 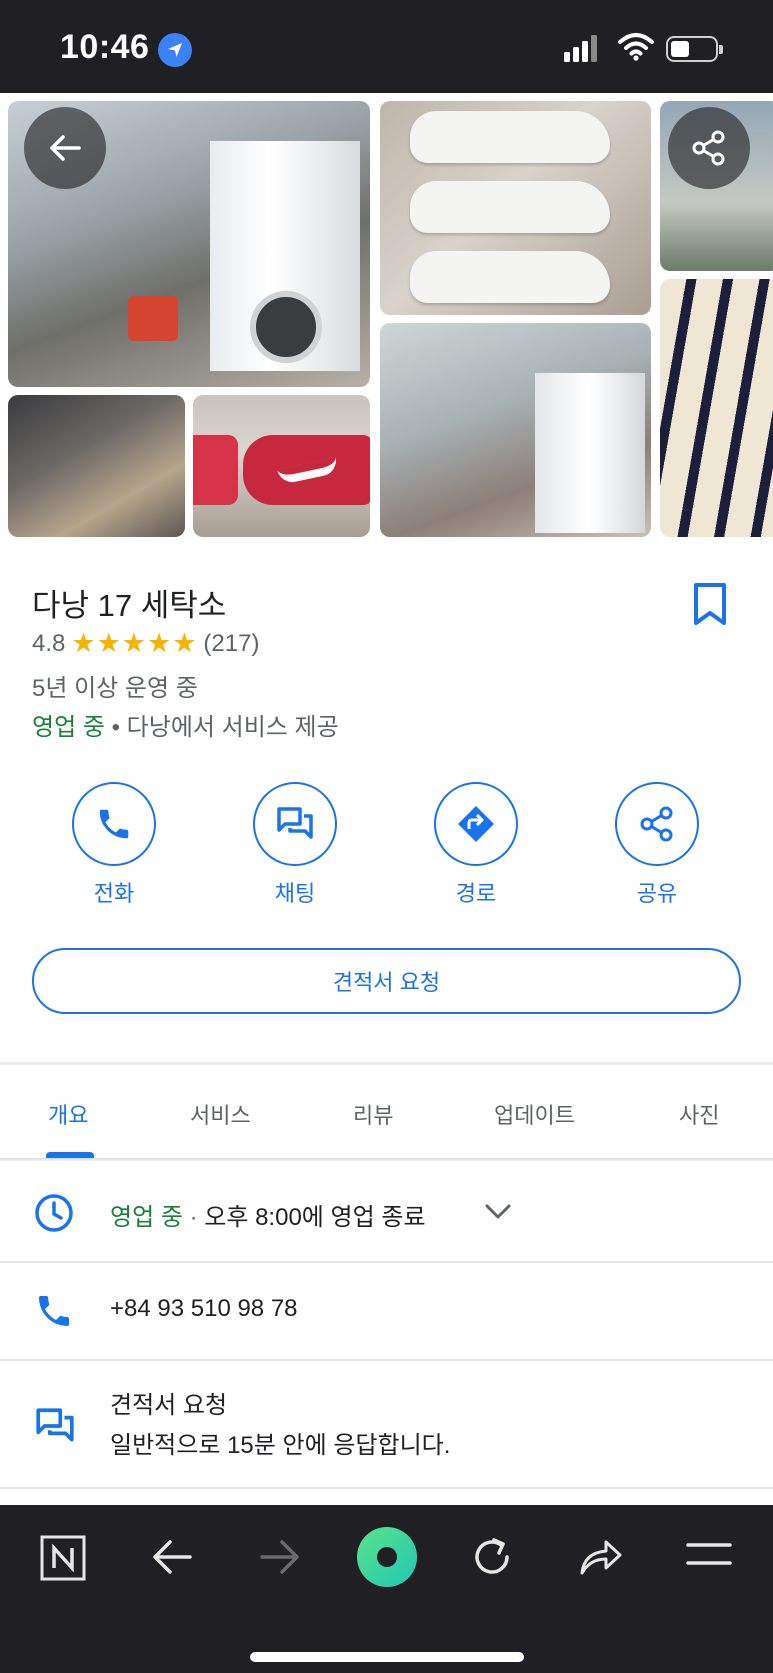 I want to click on photo-white-sneakers, so click(x=515, y=208).